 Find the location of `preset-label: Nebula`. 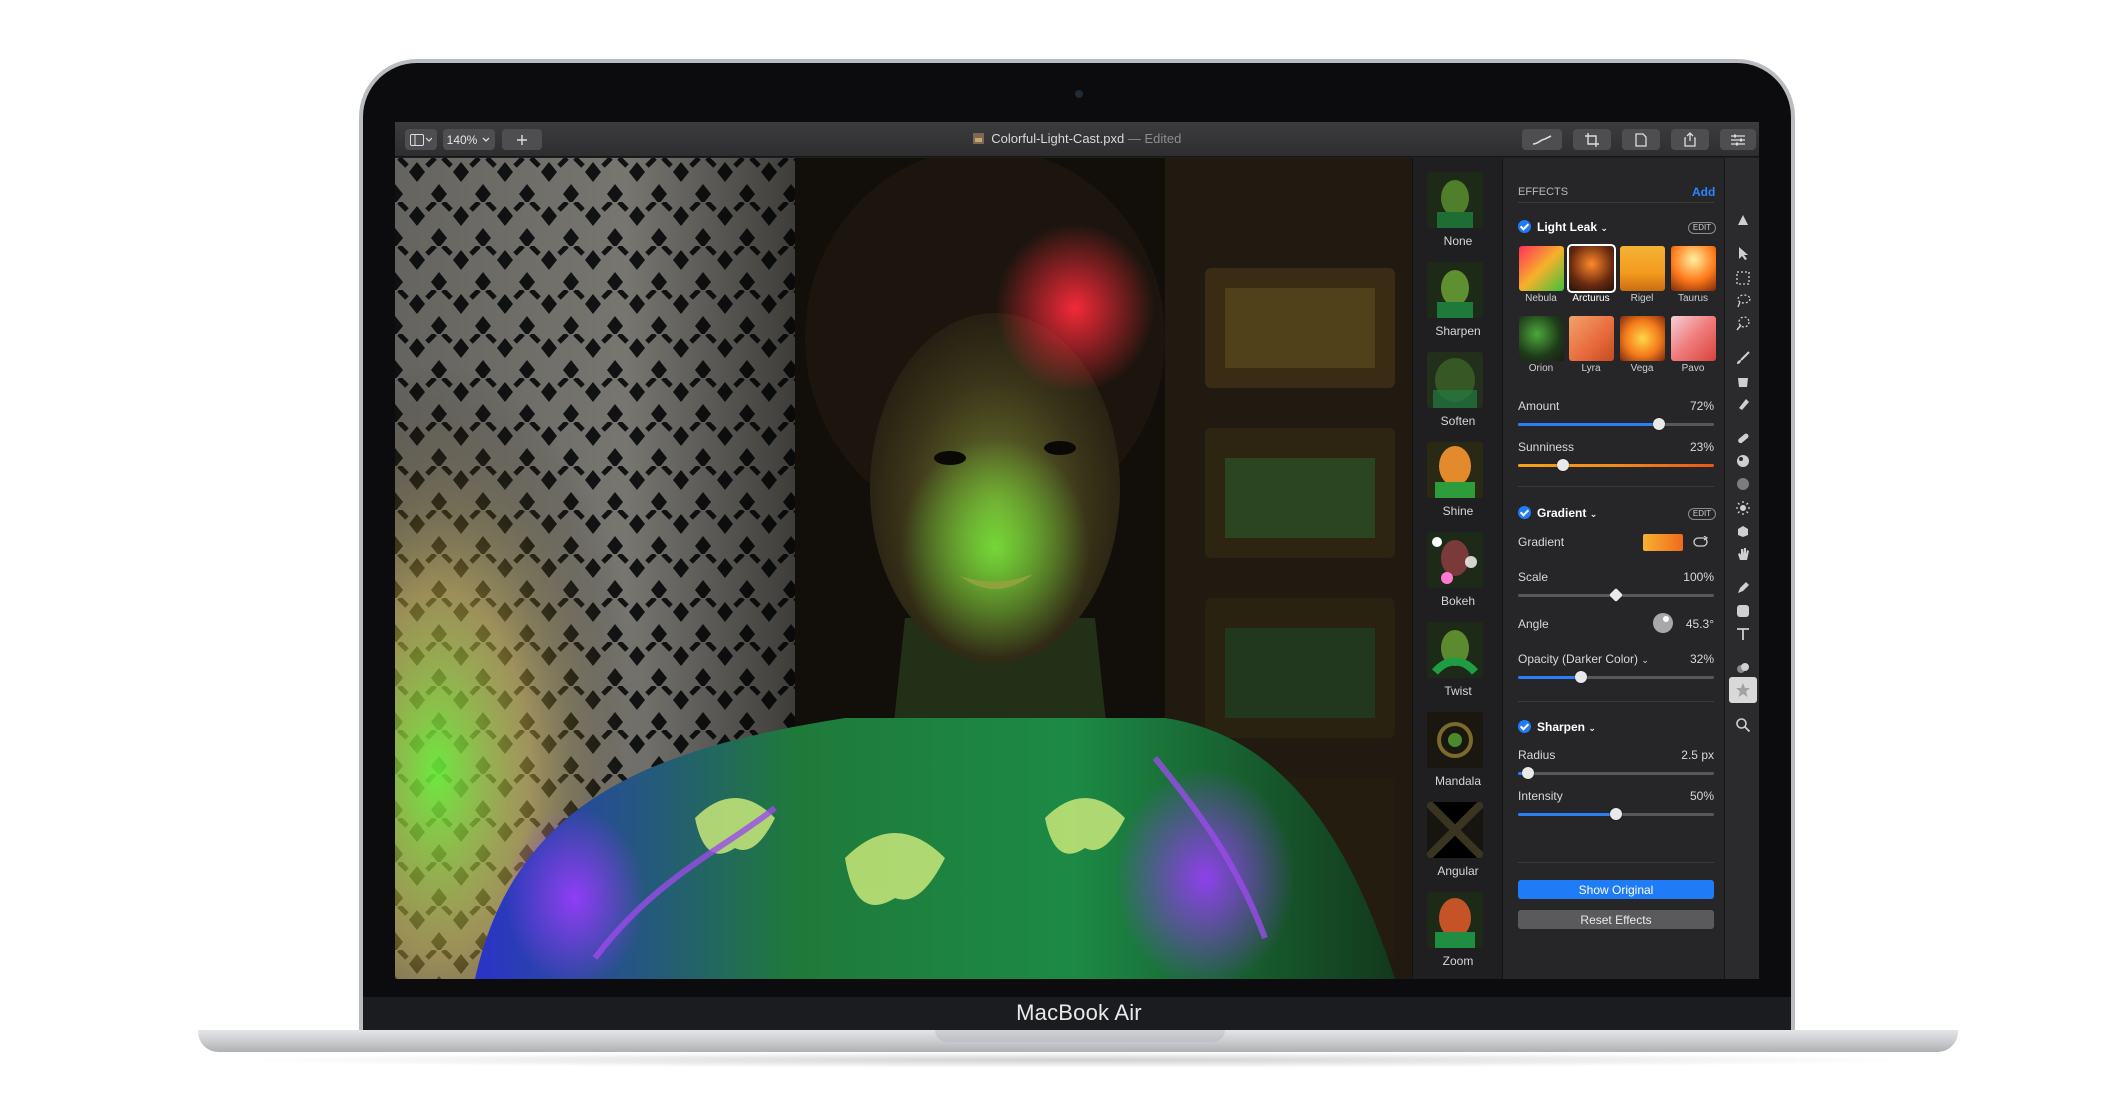

preset-label: Nebula is located at coordinates (1541, 298).